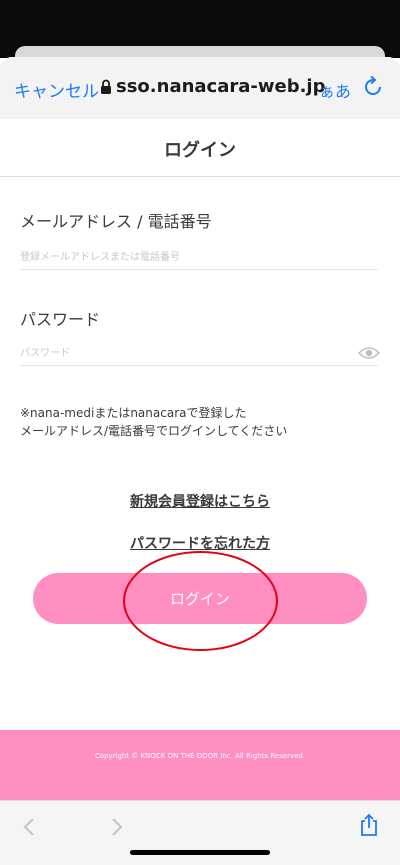 The width and height of the screenshot is (400, 865). Describe the element at coordinates (199, 353) in the screenshot. I see `password-field` at that location.